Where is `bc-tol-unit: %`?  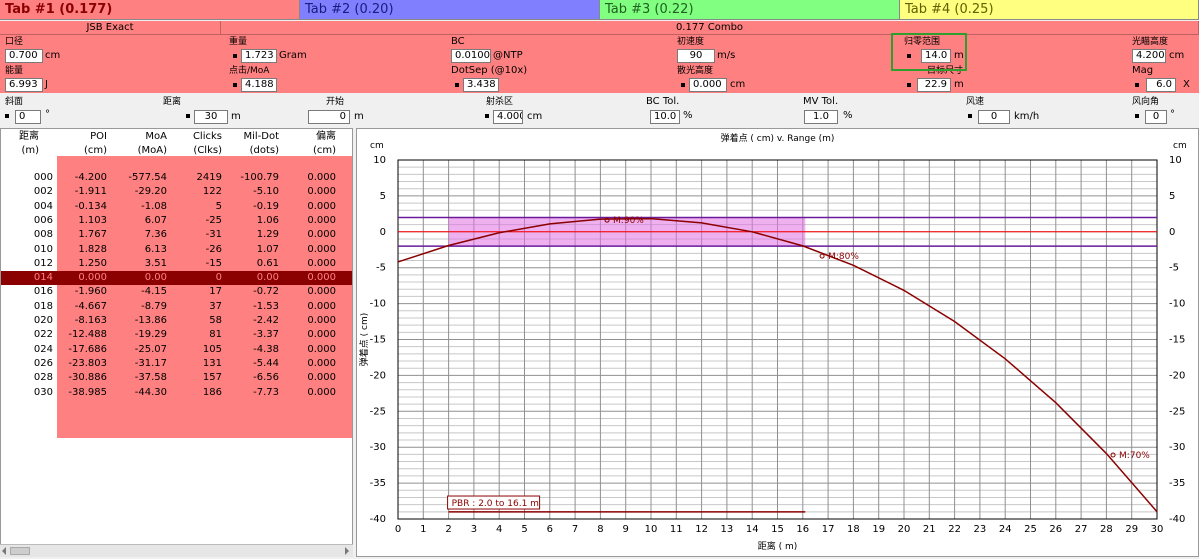
bc-tol-unit: % is located at coordinates (688, 115).